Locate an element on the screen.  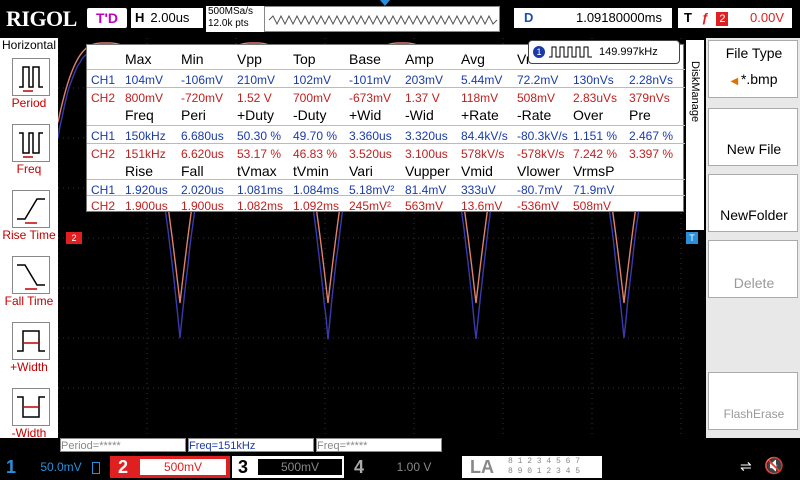
new-folder-button: NewFolder is located at coordinates (753, 203).